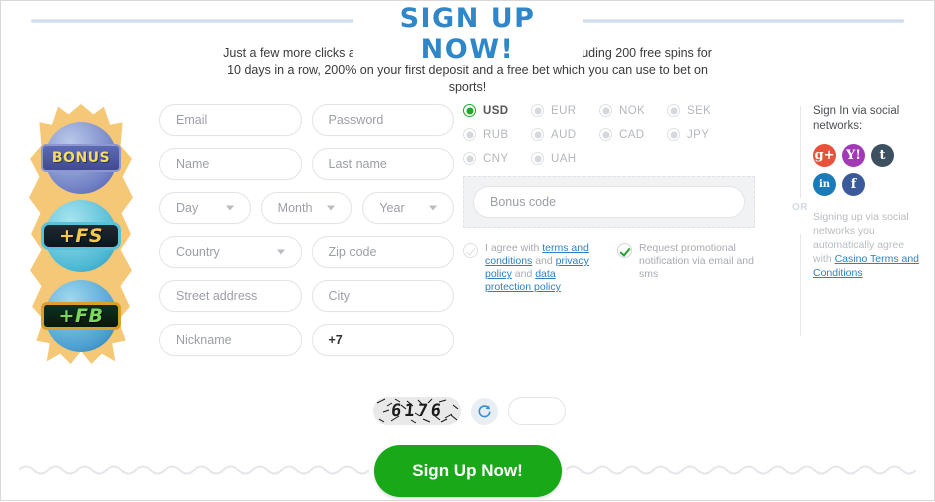 The width and height of the screenshot is (935, 502). I want to click on page-header: SIGN UP NOW!, so click(467, 33).